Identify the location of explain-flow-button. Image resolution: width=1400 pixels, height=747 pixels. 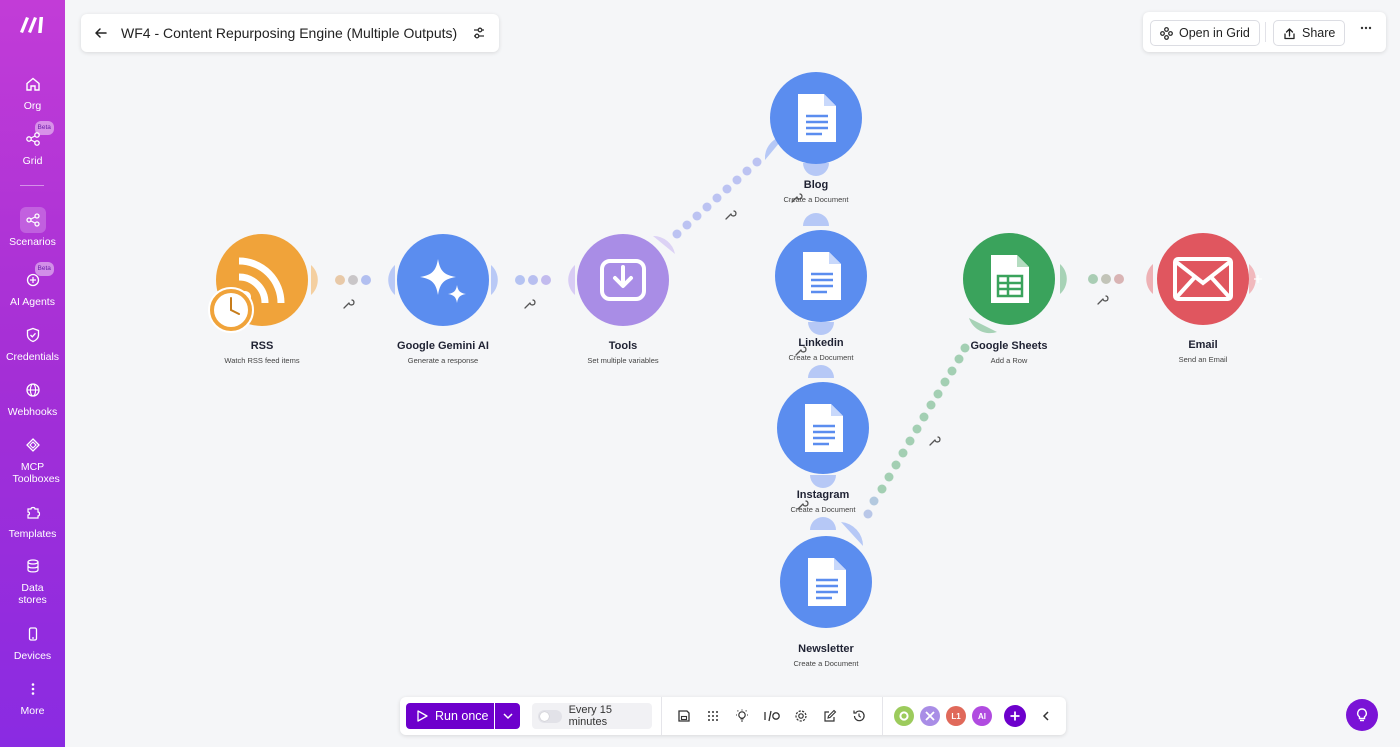
(742, 716).